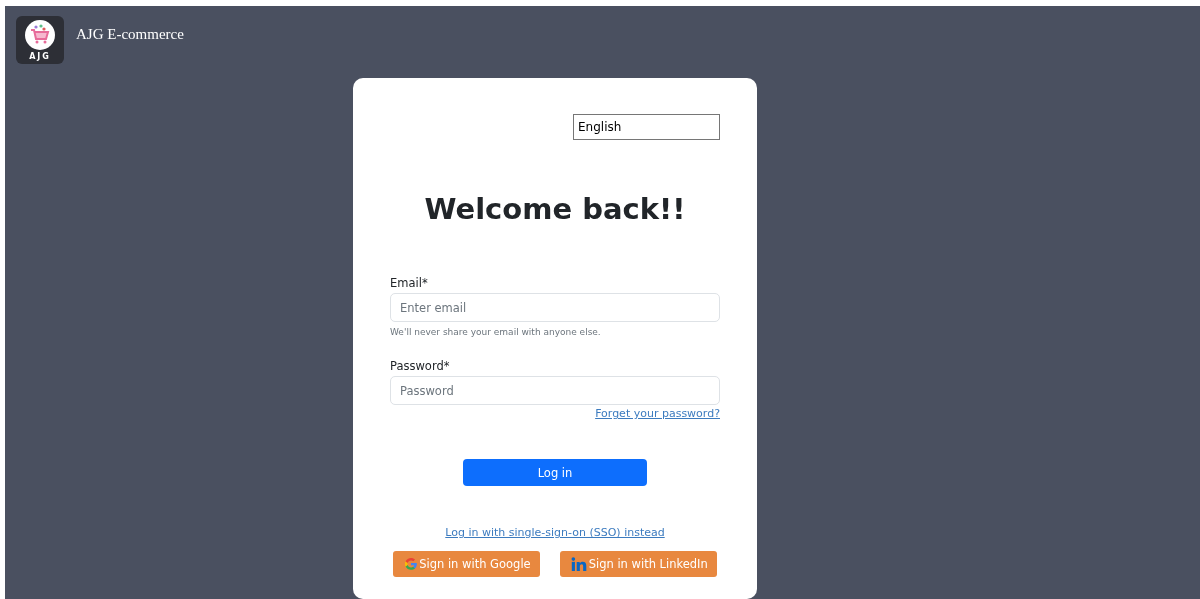 The width and height of the screenshot is (1200, 599). What do you see at coordinates (496, 332) in the screenshot?
I see `help-text: We'll never share your email with anyone else.` at bounding box center [496, 332].